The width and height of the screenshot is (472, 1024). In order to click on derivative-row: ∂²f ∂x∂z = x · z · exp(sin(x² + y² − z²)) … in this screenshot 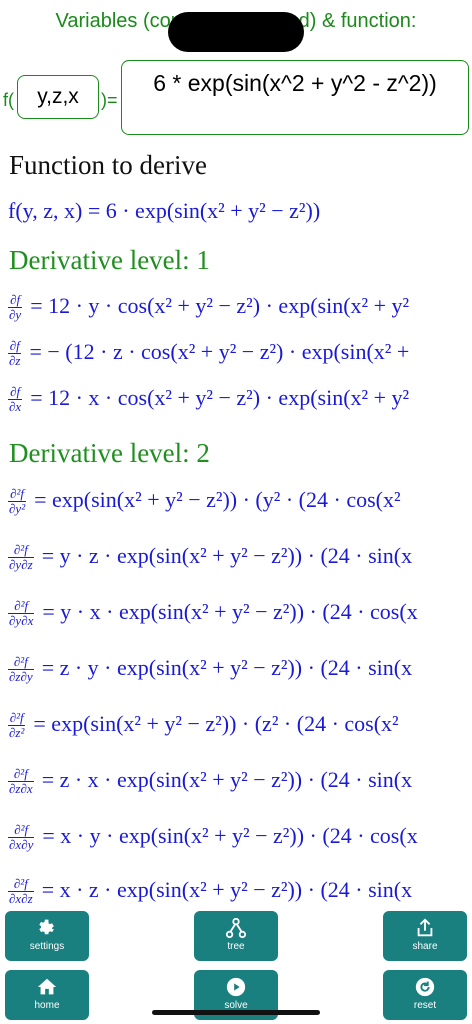, I will do `click(210, 891)`.